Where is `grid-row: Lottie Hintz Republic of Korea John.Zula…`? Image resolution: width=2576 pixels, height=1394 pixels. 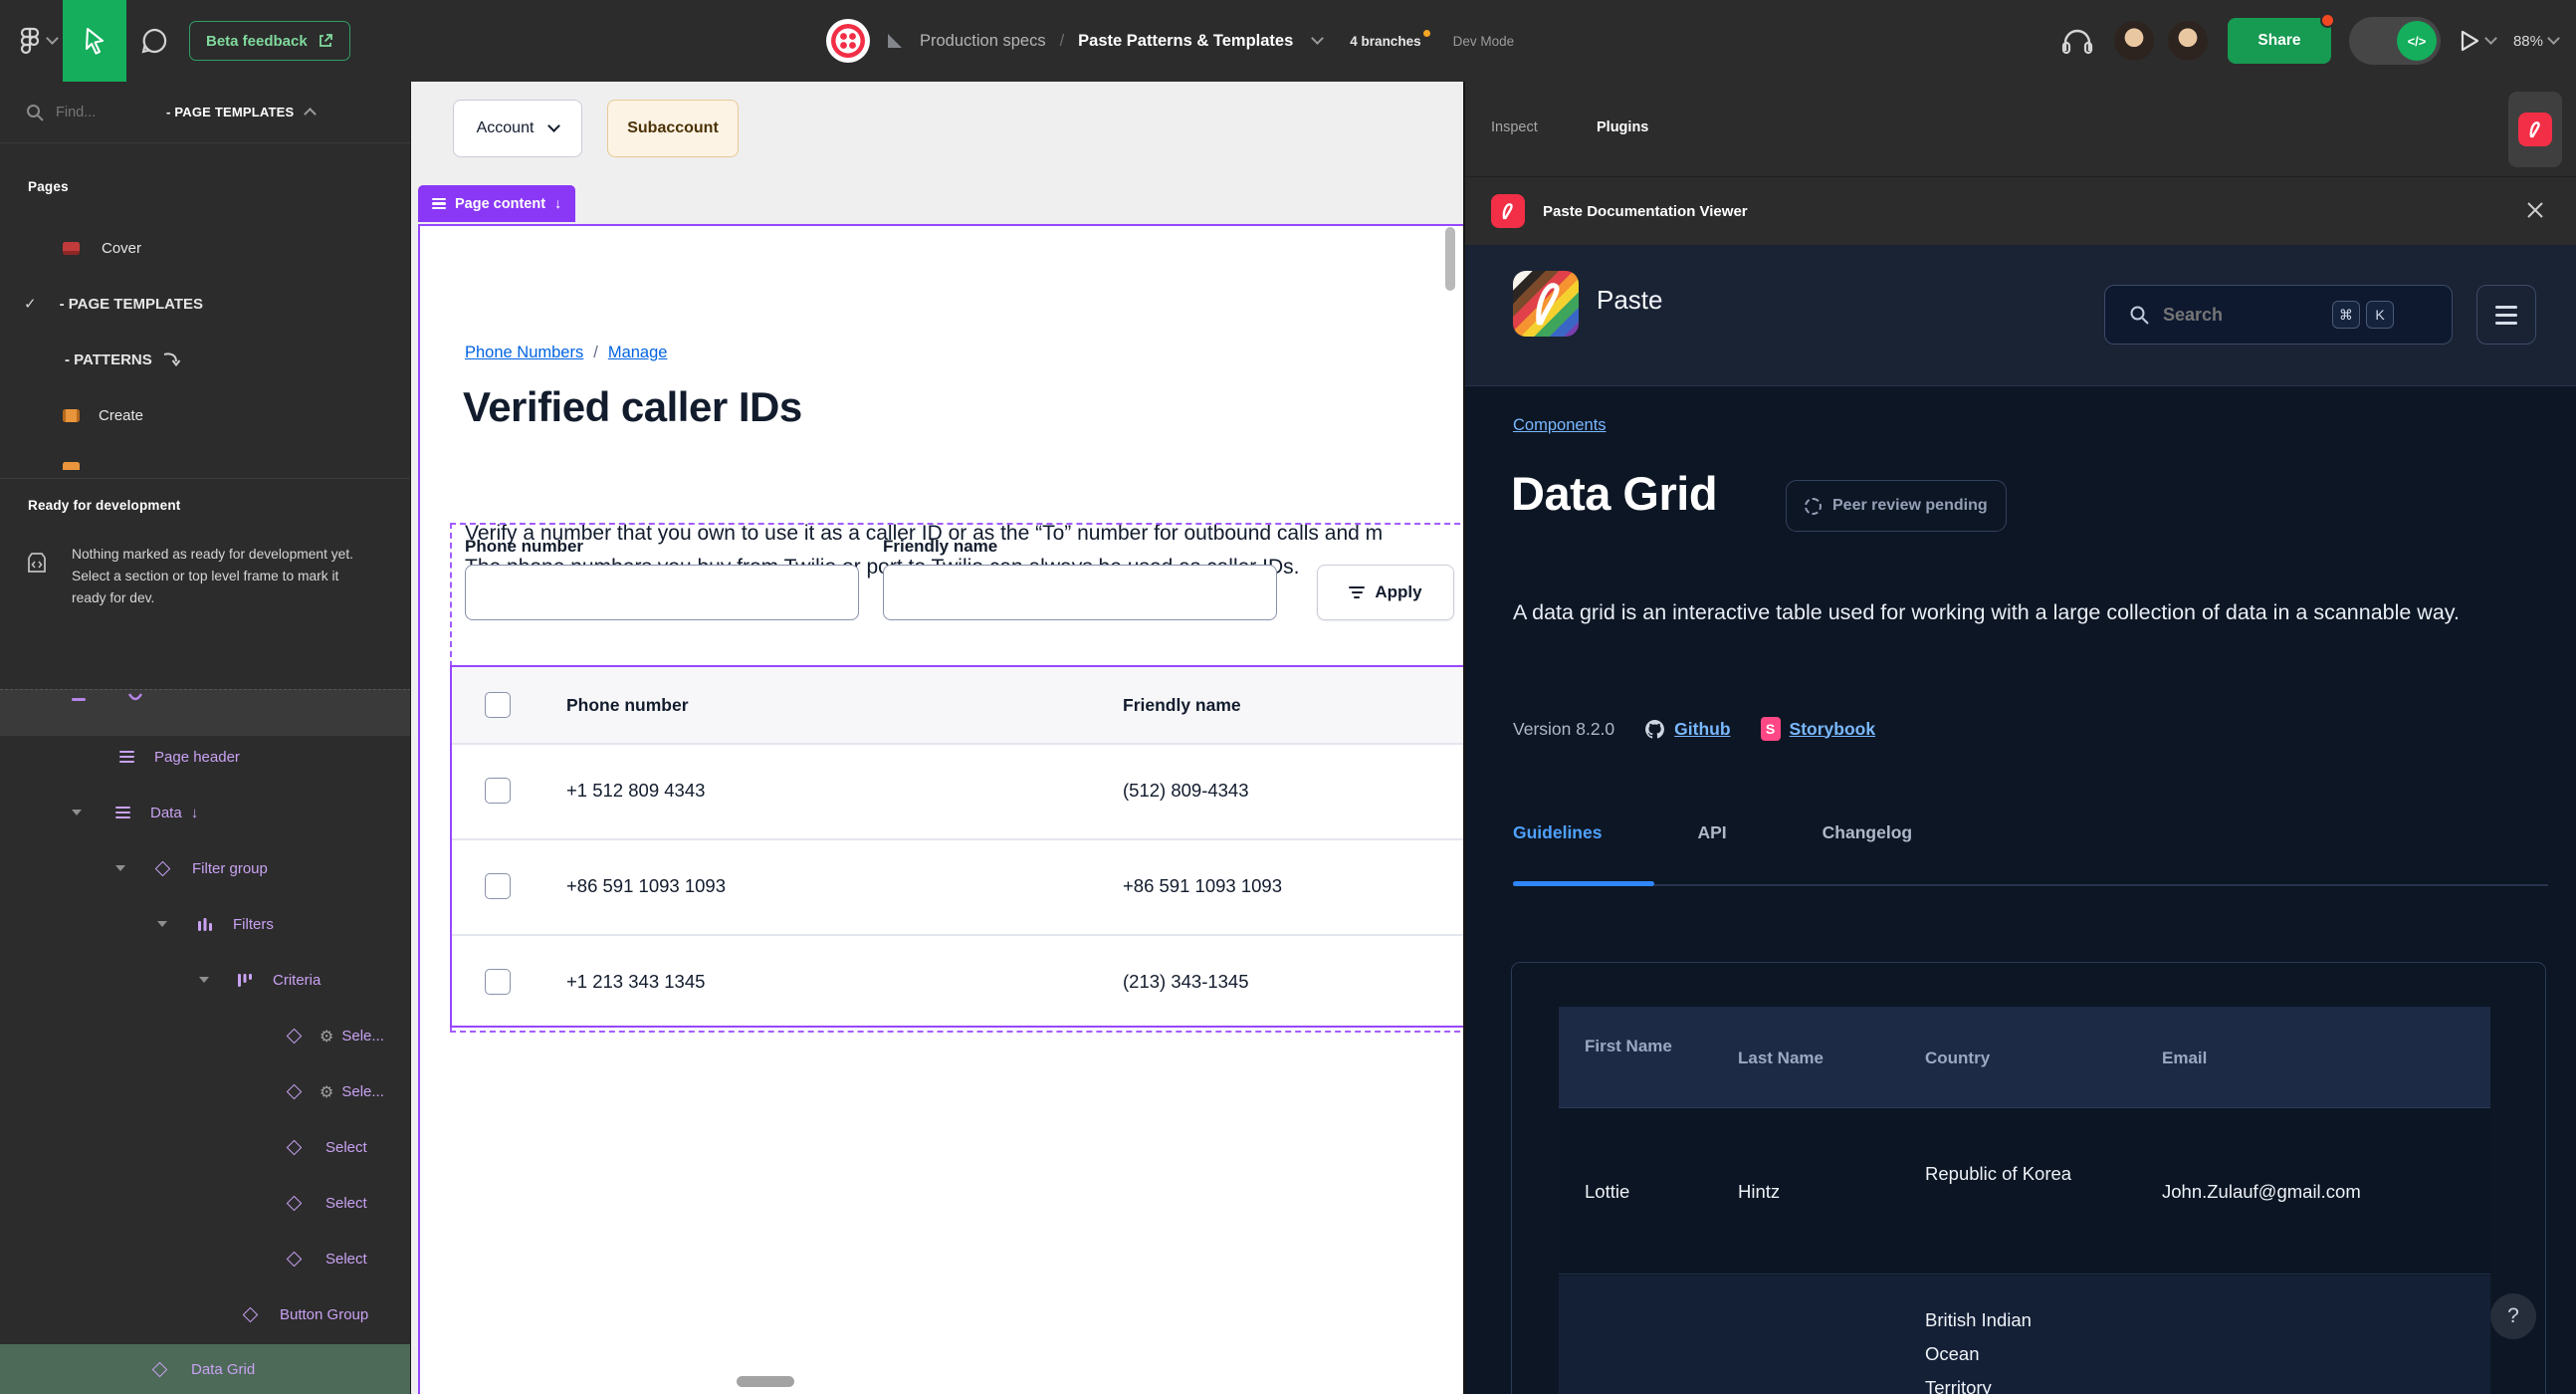 grid-row: Lottie Hintz Republic of Korea John.Zula… is located at coordinates (2024, 1192).